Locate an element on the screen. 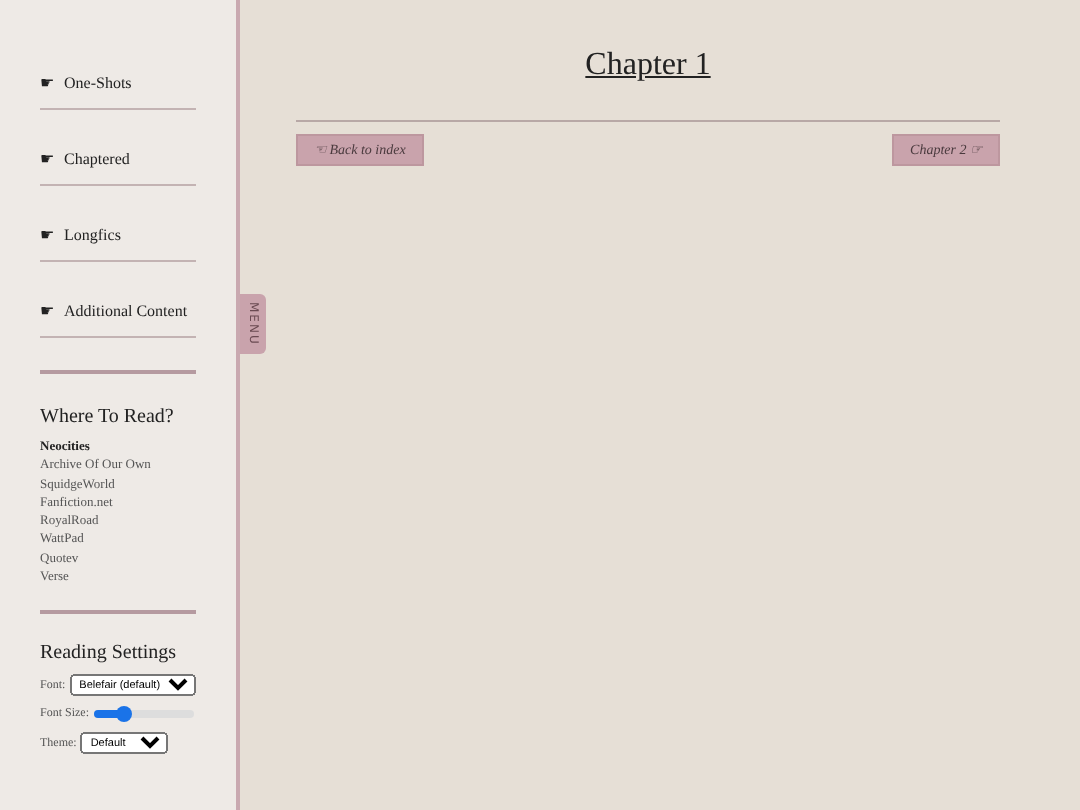 This screenshot has height=810, width=1080. nav-link: Longfics is located at coordinates (92, 234).